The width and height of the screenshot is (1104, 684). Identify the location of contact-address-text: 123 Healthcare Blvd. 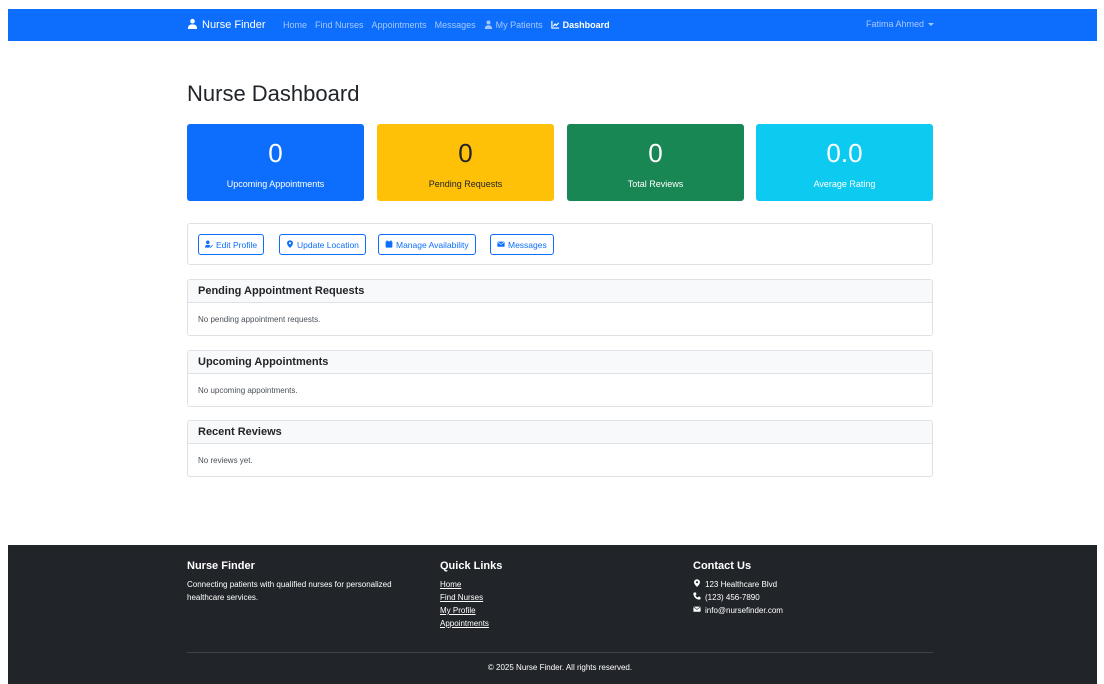
(741, 584).